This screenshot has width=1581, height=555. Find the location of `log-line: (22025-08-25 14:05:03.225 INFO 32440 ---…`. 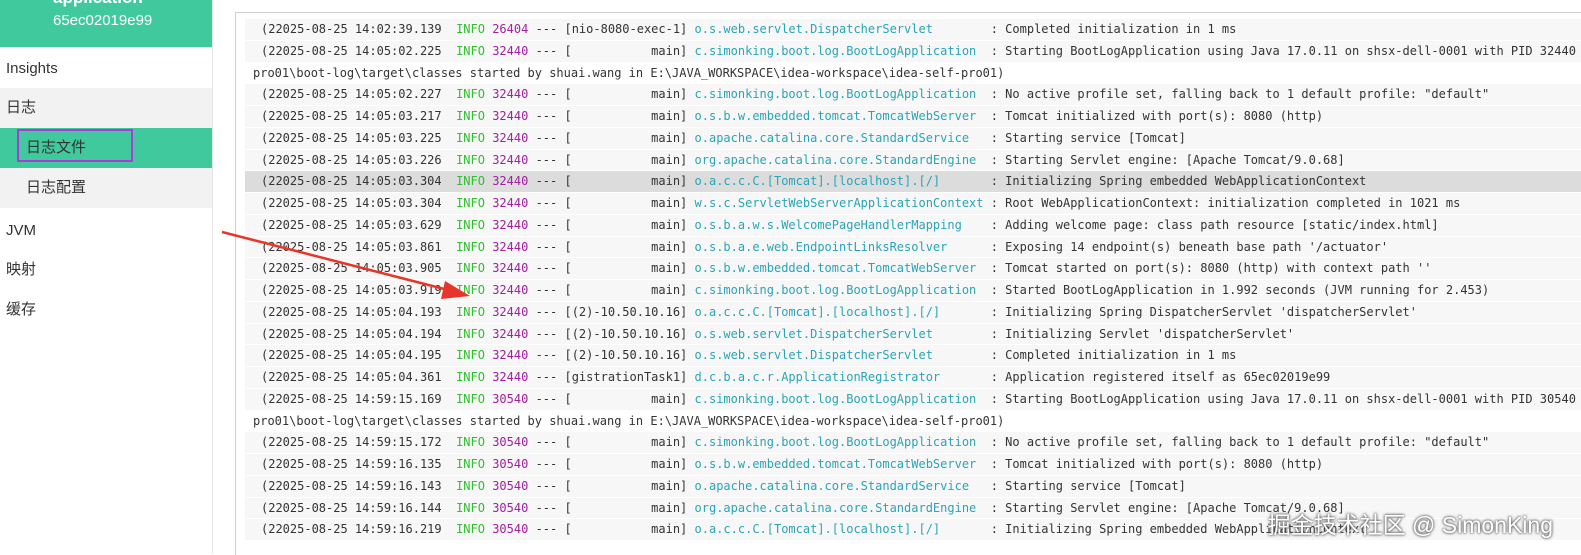

log-line: (22025-08-25 14:05:03.225 INFO 32440 ---… is located at coordinates (913, 139).